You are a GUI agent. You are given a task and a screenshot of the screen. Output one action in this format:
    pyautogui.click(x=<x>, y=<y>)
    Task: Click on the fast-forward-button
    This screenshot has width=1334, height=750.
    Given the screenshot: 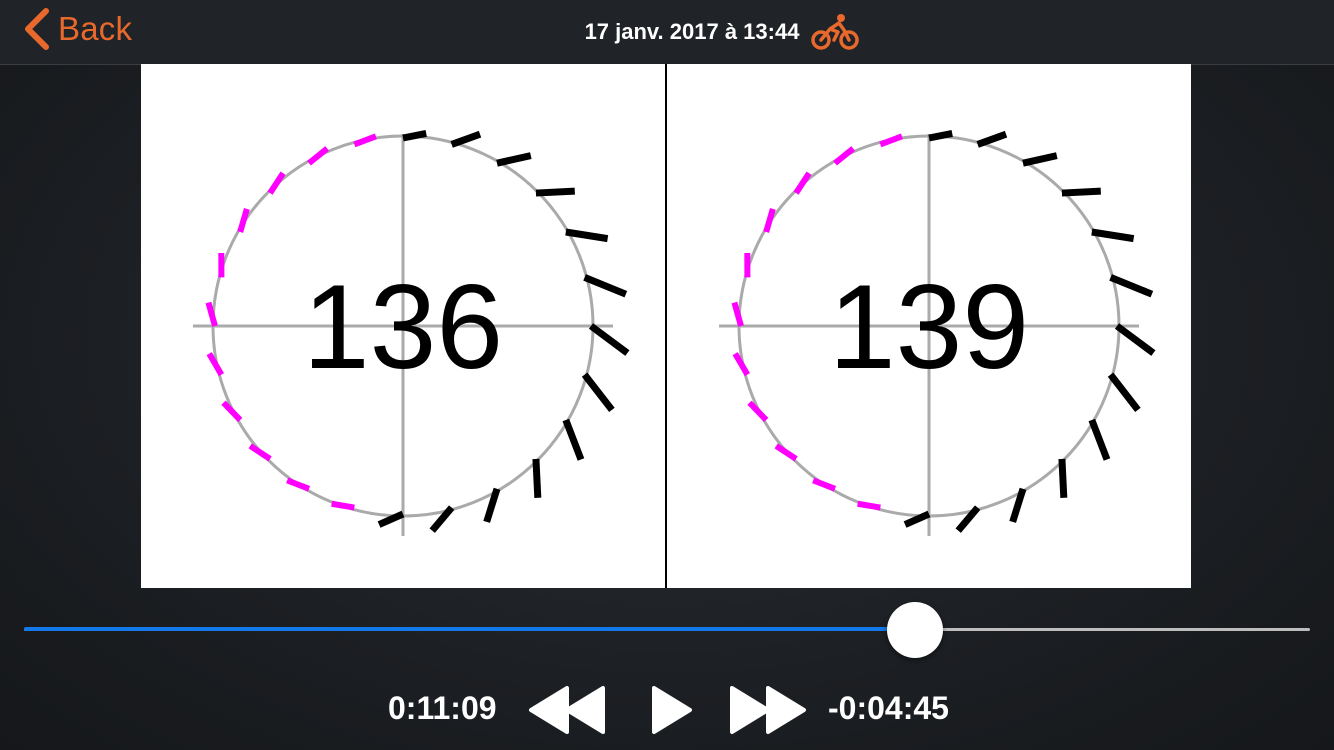 What is the action you would take?
    pyautogui.click(x=768, y=710)
    